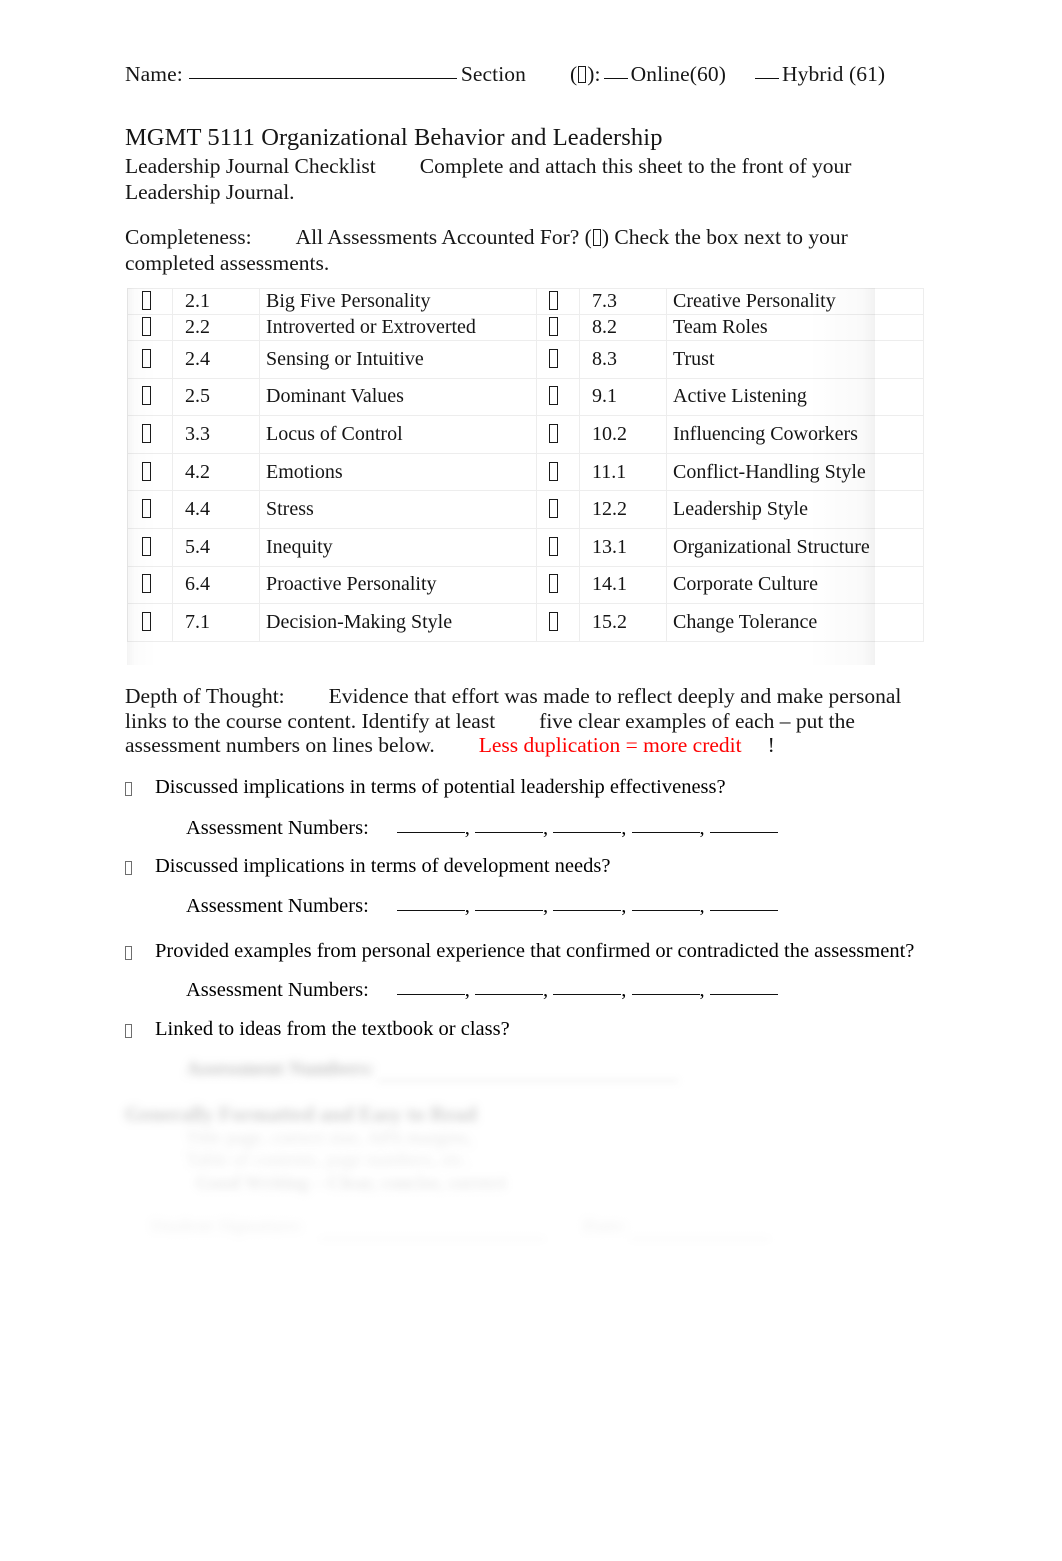  Describe the element at coordinates (795, 301) in the screenshot. I see `assessment-label: Creative Personality` at that location.